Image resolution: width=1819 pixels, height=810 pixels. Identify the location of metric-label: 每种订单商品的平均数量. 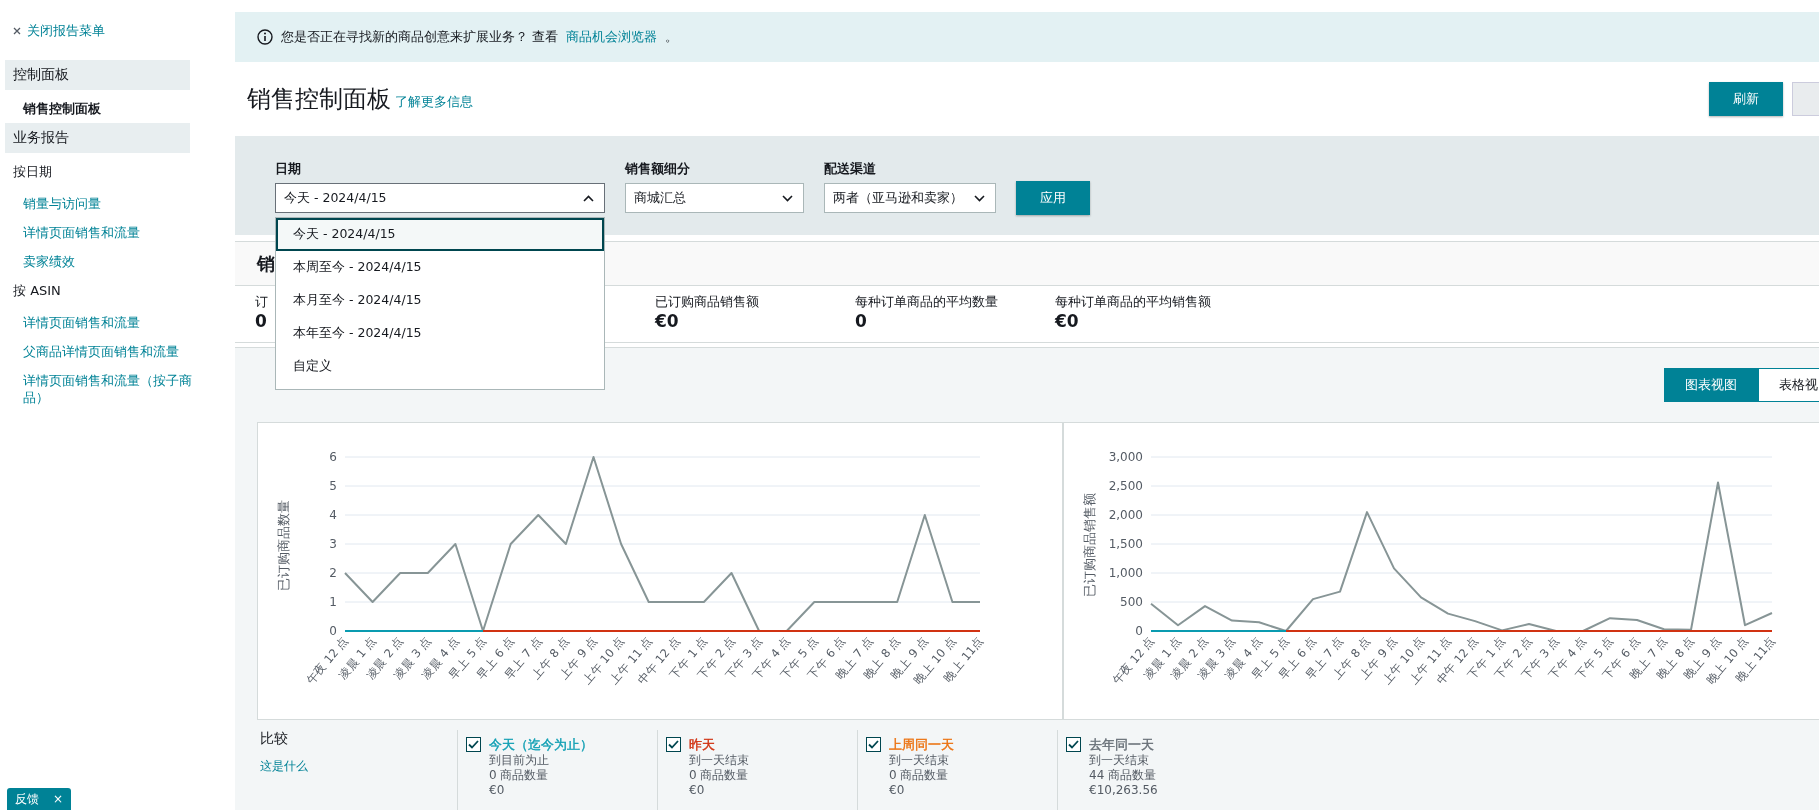
(926, 302).